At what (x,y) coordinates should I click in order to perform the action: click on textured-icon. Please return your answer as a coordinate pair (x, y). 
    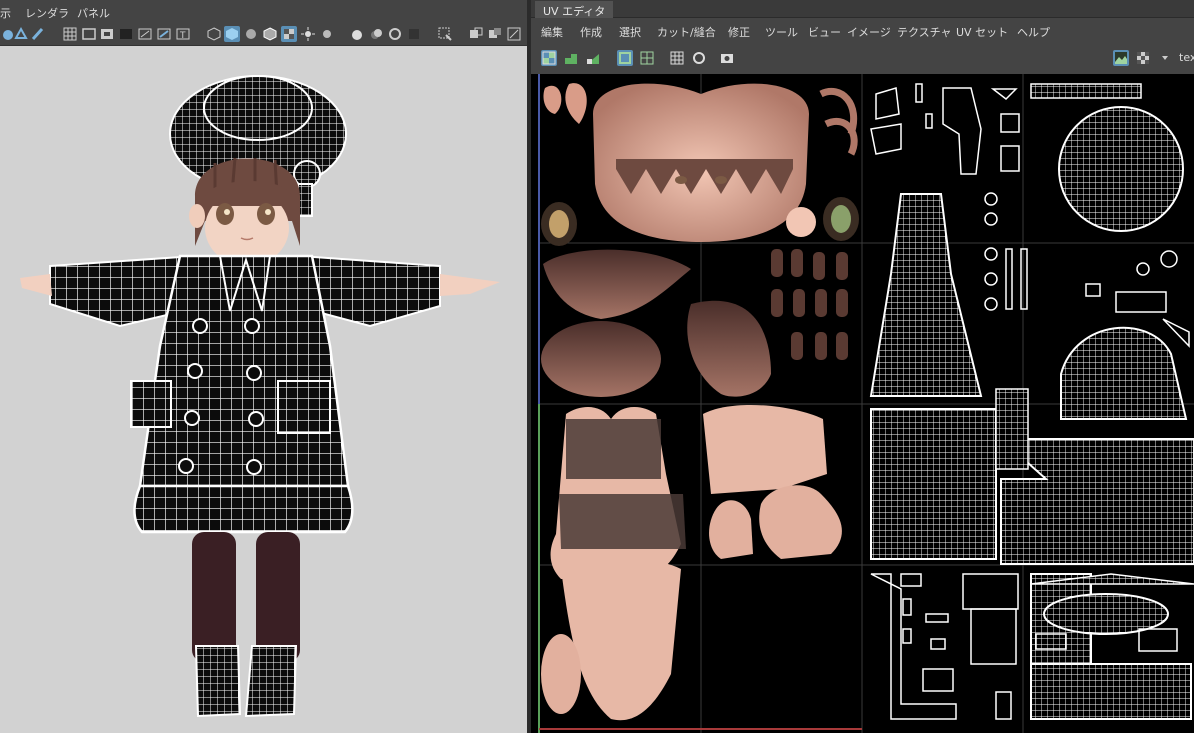
    Looking at the image, I should click on (289, 34).